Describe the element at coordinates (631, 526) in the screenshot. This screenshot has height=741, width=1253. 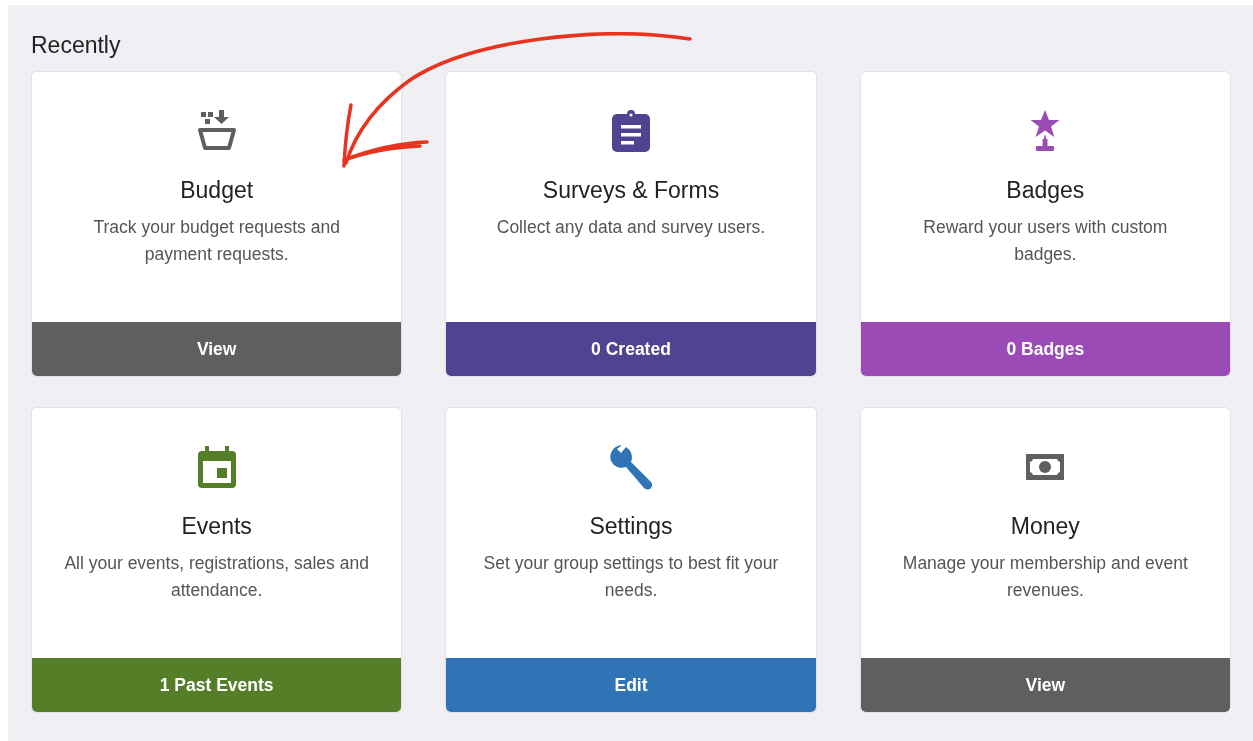
I see `card-title: Settings` at that location.